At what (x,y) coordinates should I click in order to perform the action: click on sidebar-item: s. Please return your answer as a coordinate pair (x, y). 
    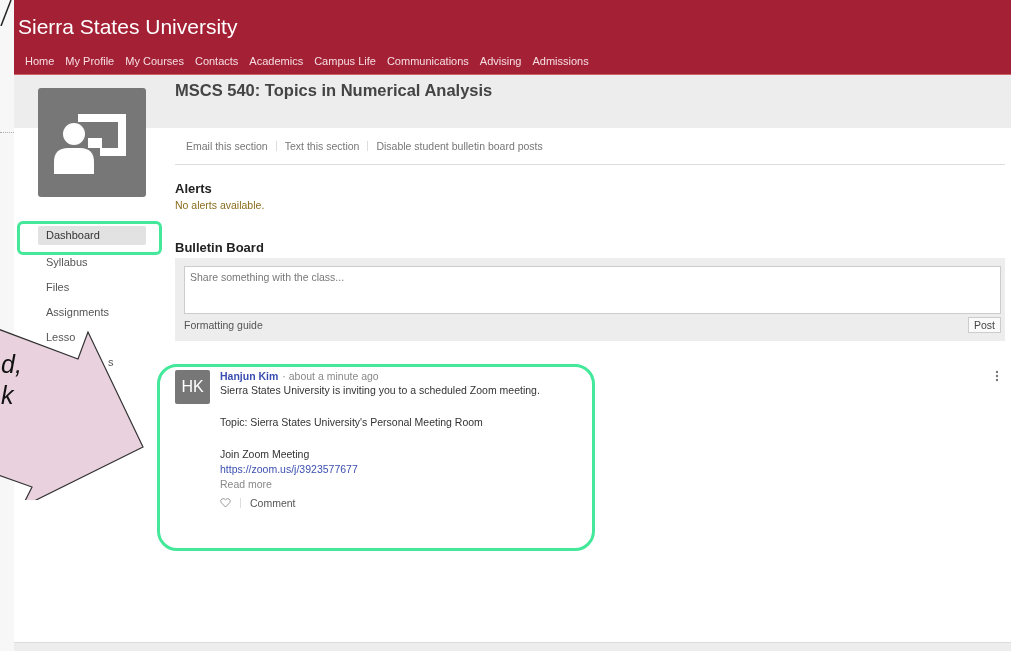
    Looking at the image, I should click on (111, 362).